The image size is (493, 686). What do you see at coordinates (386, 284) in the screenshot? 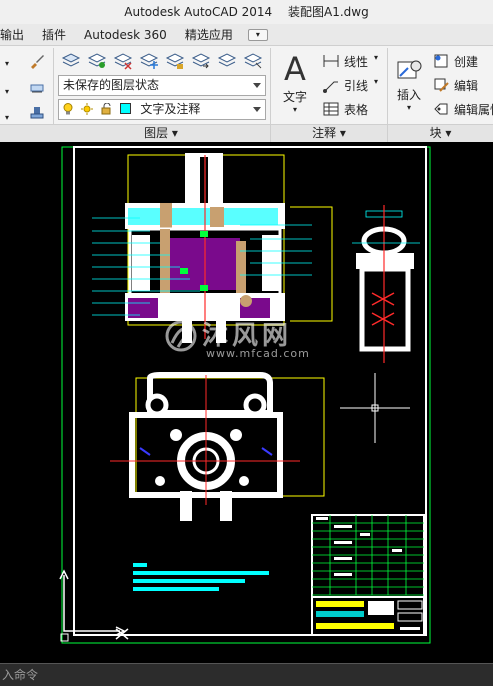
I see `side-view` at bounding box center [386, 284].